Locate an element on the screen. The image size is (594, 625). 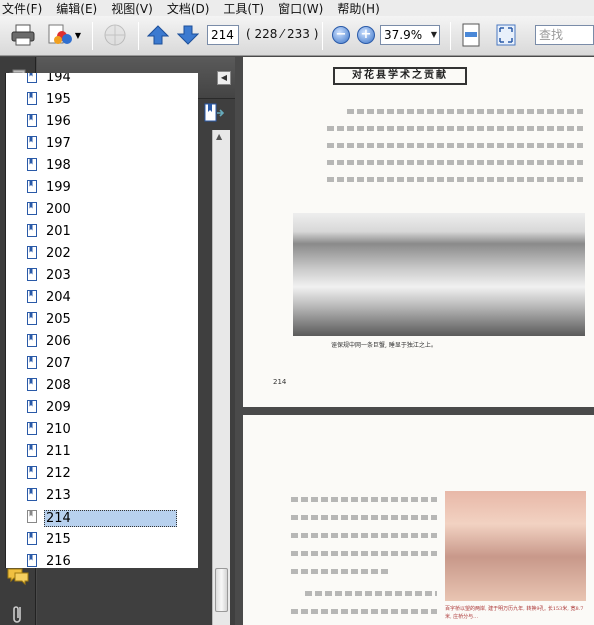
photo-caption: 诬保规中网一条巨蟹, 睡显于独江之上。 is located at coordinates (384, 345).